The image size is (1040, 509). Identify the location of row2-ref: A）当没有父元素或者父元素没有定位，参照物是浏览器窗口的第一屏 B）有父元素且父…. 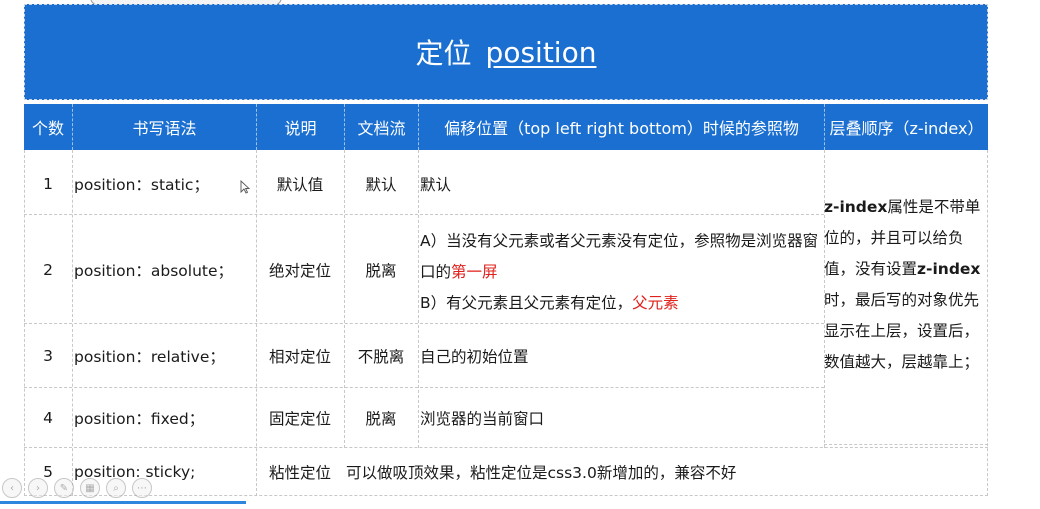
(620, 272).